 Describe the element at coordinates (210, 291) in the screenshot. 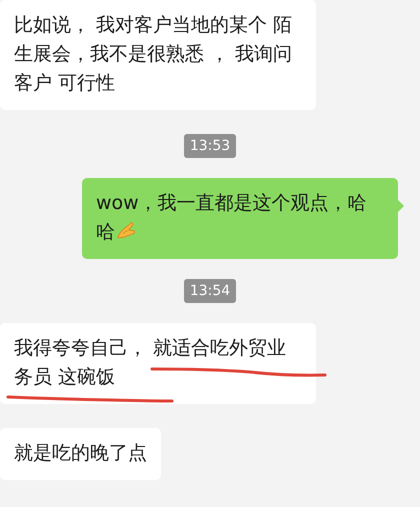

I see `timestamp: 13:54` at that location.